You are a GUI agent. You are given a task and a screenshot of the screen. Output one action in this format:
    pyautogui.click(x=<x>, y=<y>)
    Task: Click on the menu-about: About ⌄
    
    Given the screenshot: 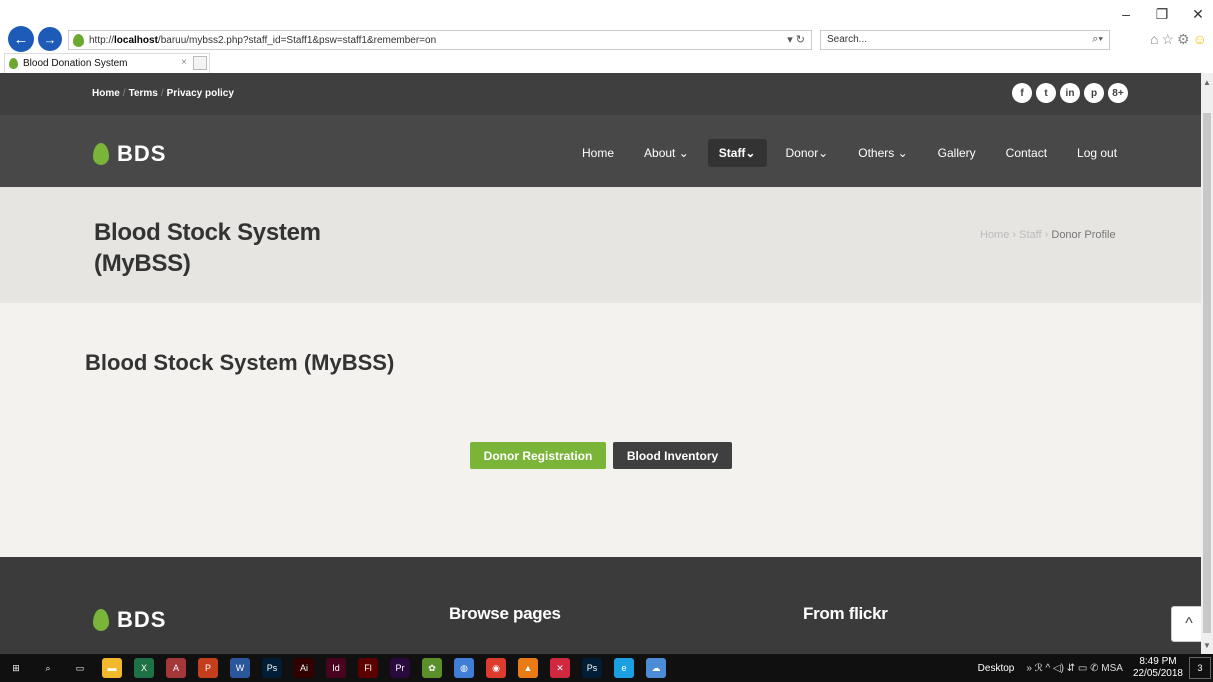 What is the action you would take?
    pyautogui.click(x=666, y=153)
    